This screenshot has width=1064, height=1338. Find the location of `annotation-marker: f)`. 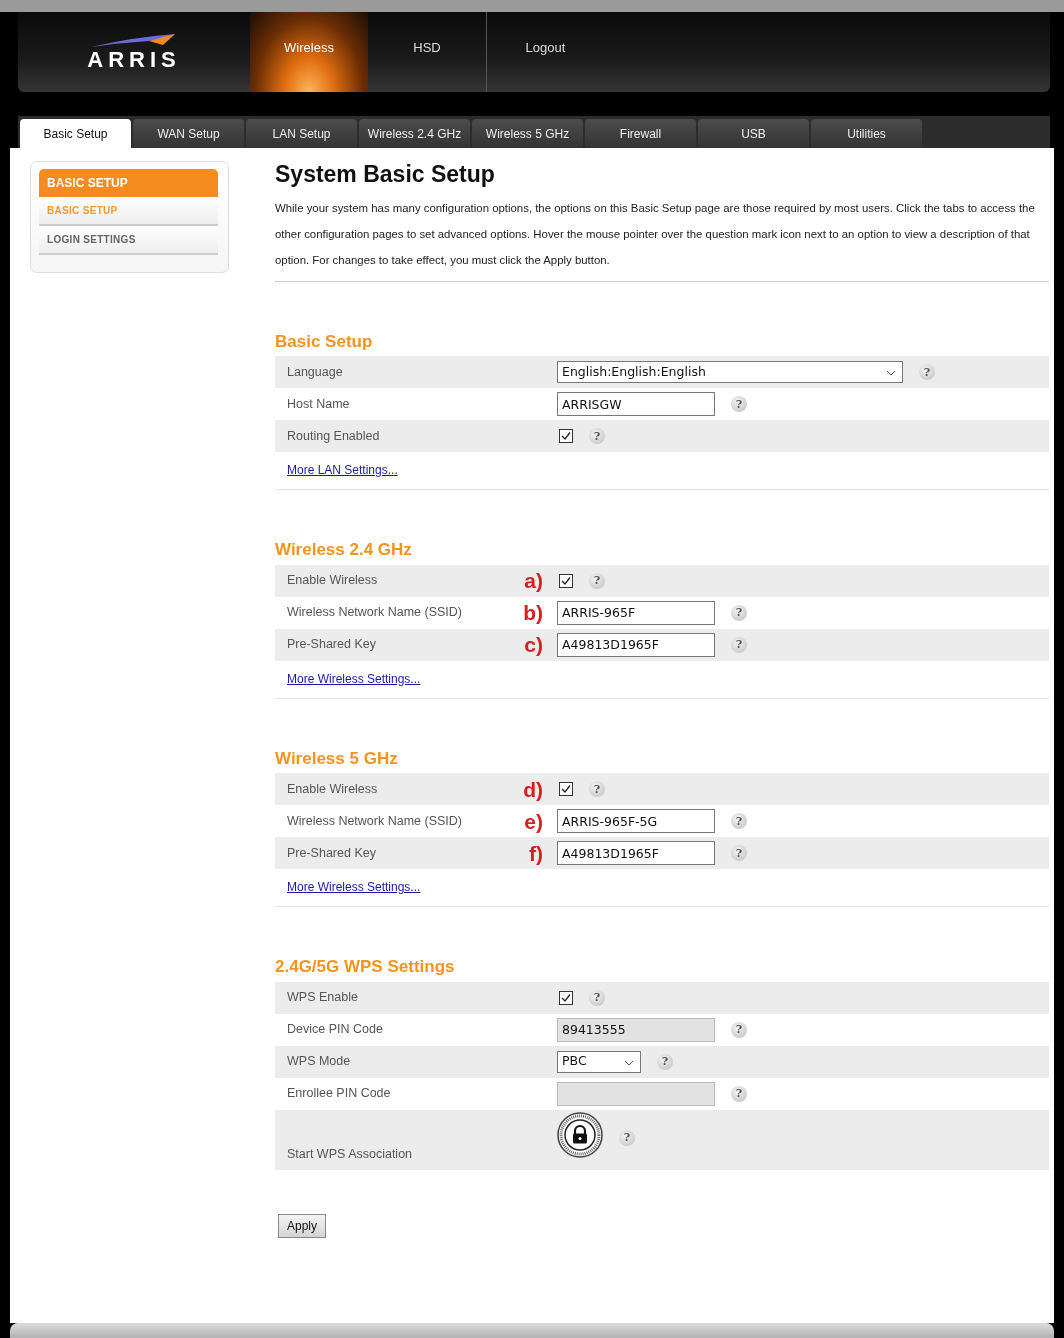

annotation-marker: f) is located at coordinates (536, 853).